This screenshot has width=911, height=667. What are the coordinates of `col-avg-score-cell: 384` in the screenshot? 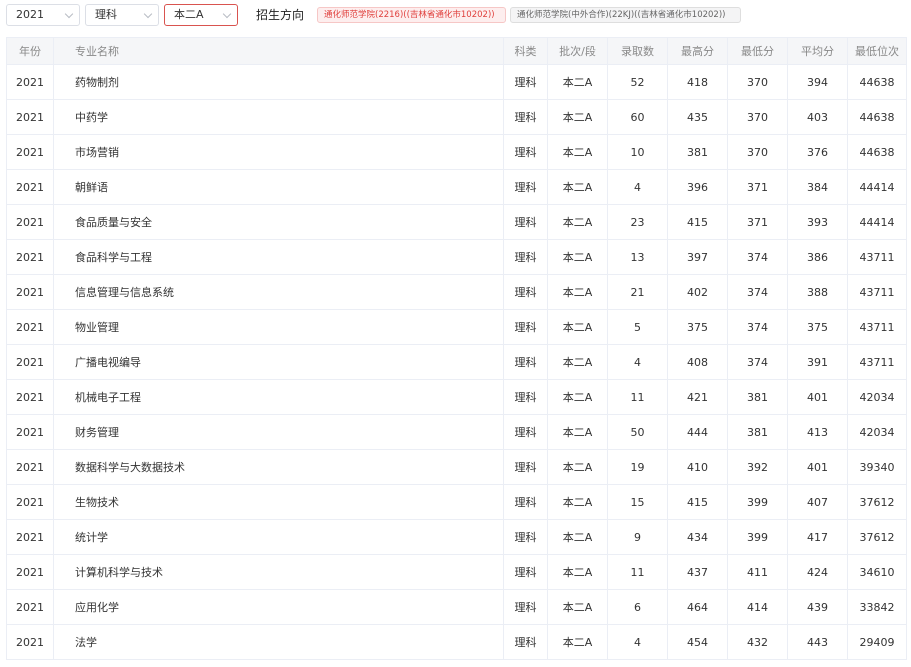 It's located at (817, 187).